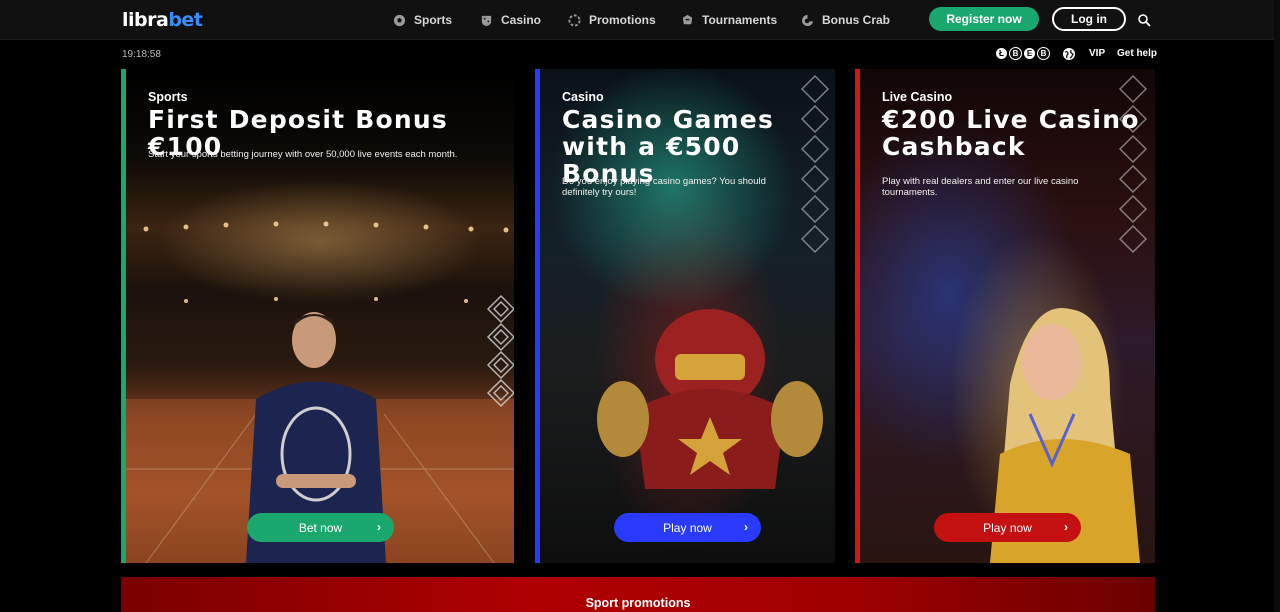  What do you see at coordinates (1015, 53) in the screenshot?
I see `bitcoin-icon: B` at bounding box center [1015, 53].